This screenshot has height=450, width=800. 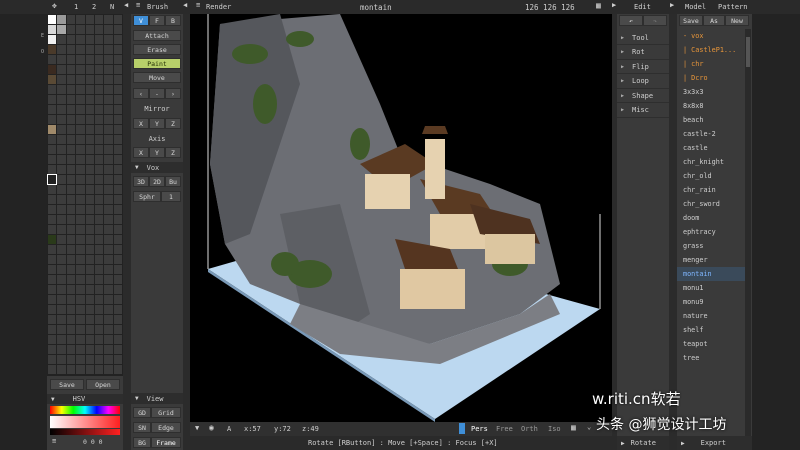 I want to click on rotate-footer: ▶ Rotate, so click(x=643, y=443).